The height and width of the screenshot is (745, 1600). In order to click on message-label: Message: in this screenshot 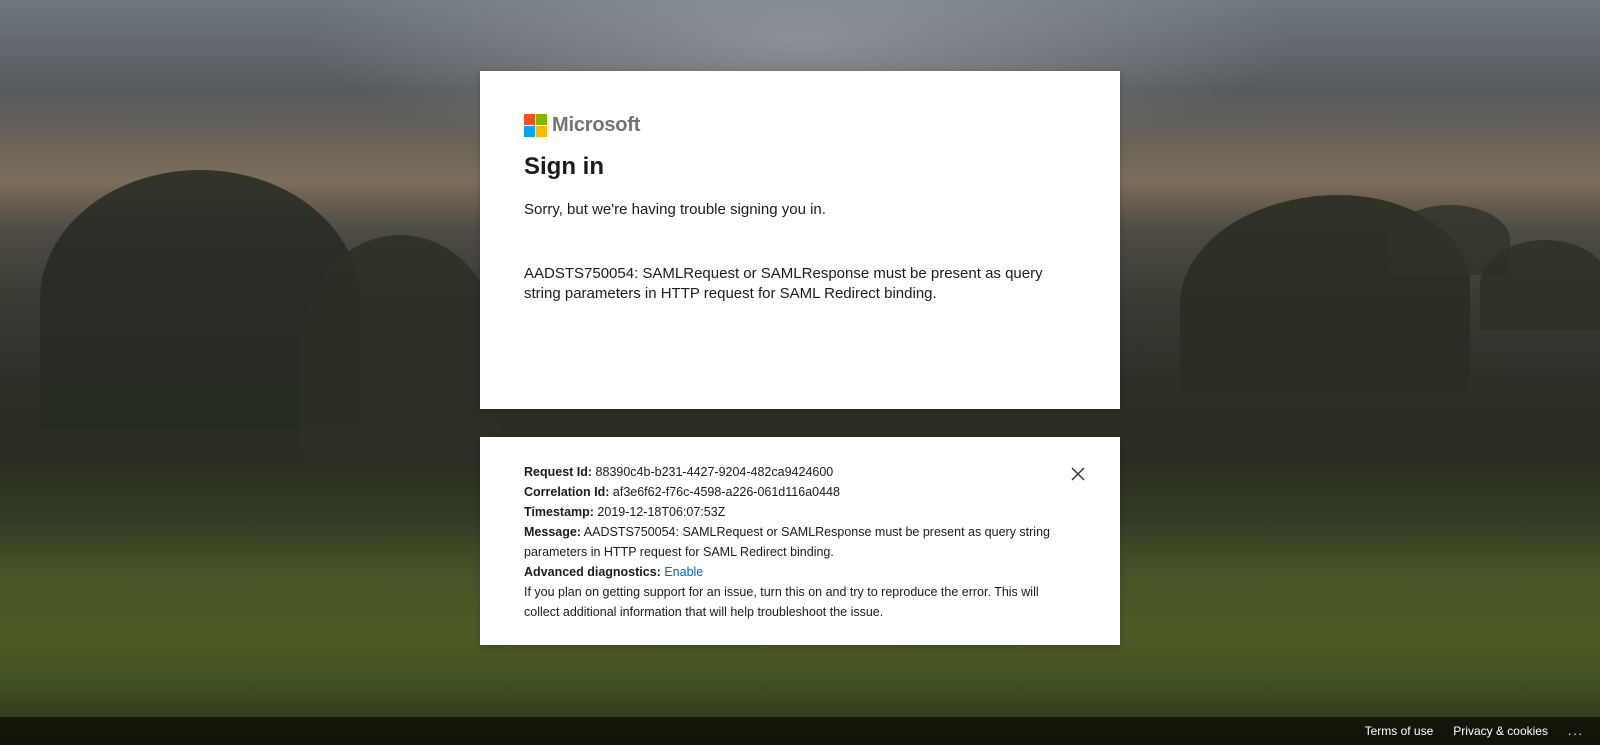, I will do `click(552, 532)`.